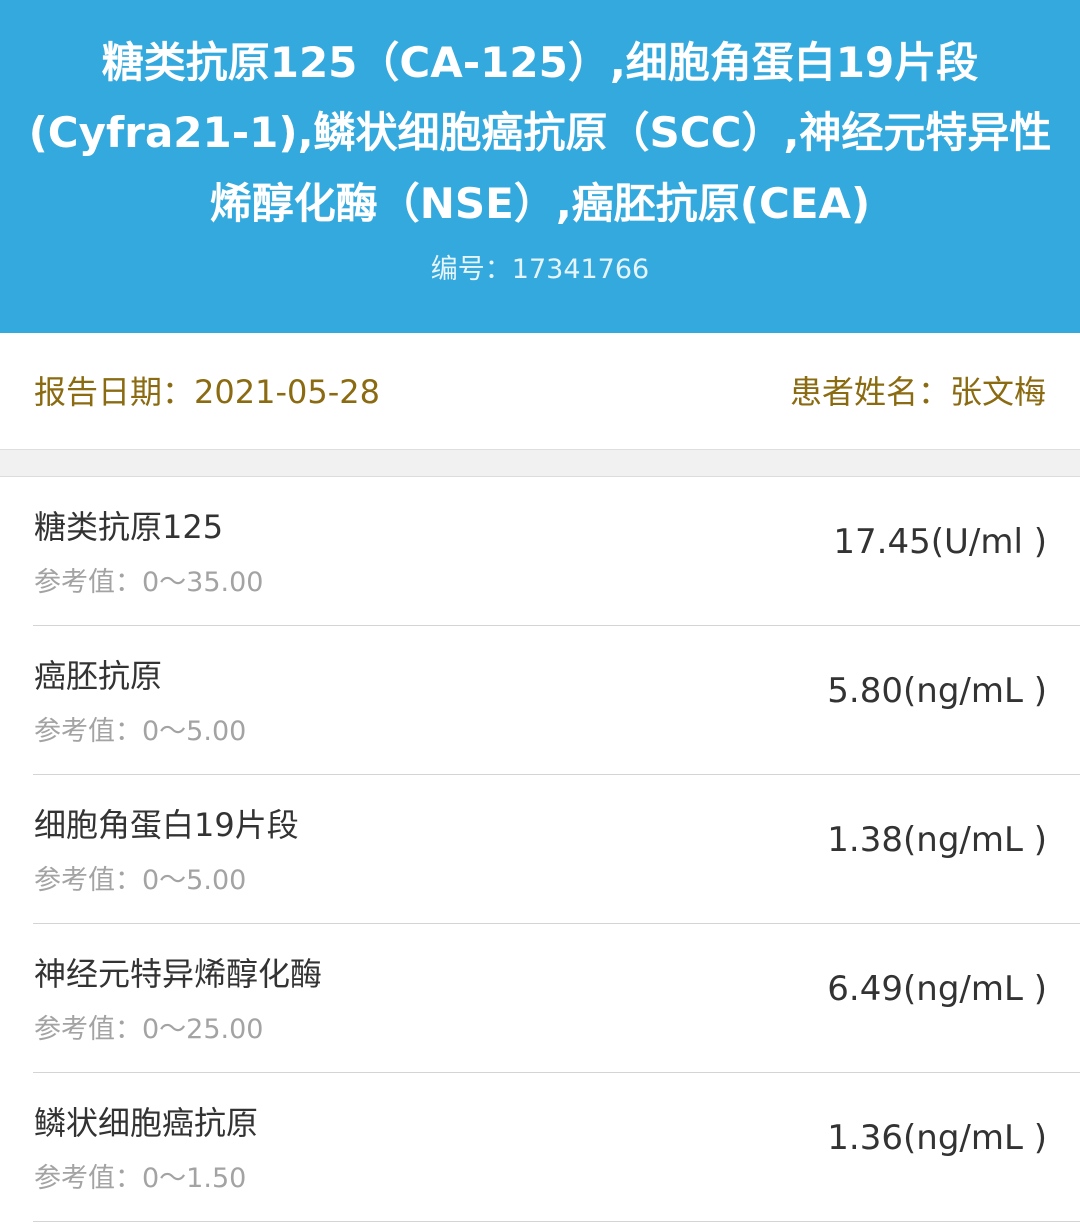 This screenshot has height=1226, width=1080. I want to click on result-item-name: 癌胚抗原, so click(98, 676).